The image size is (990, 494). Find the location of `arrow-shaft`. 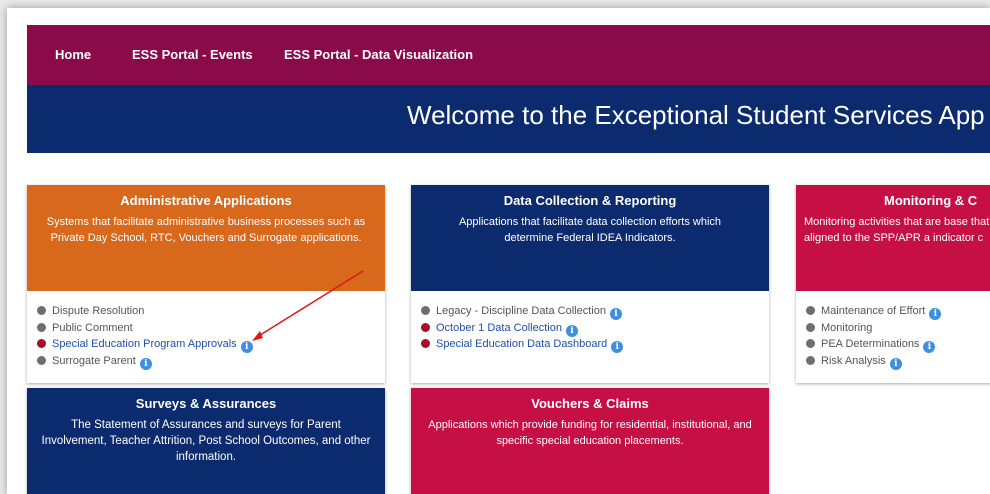

arrow-shaft is located at coordinates (310, 304).